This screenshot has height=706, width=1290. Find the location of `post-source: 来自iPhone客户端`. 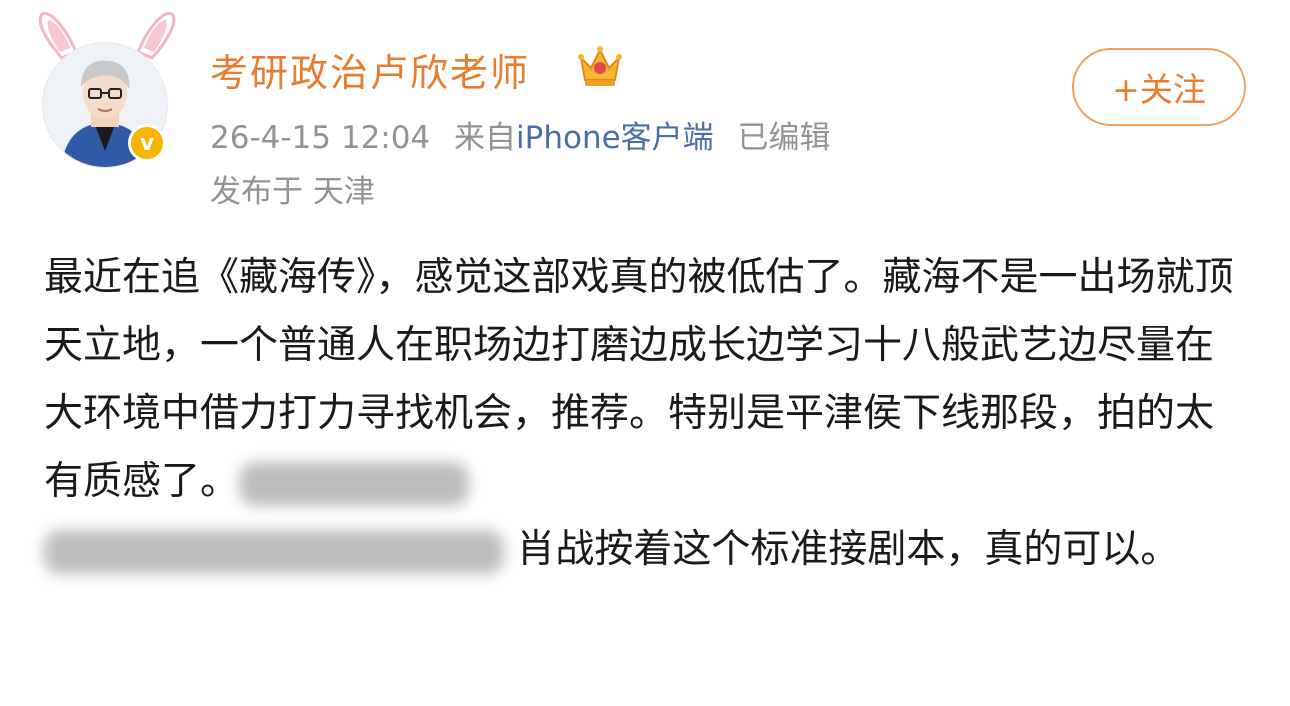

post-source: 来自iPhone客户端 is located at coordinates (584, 138).